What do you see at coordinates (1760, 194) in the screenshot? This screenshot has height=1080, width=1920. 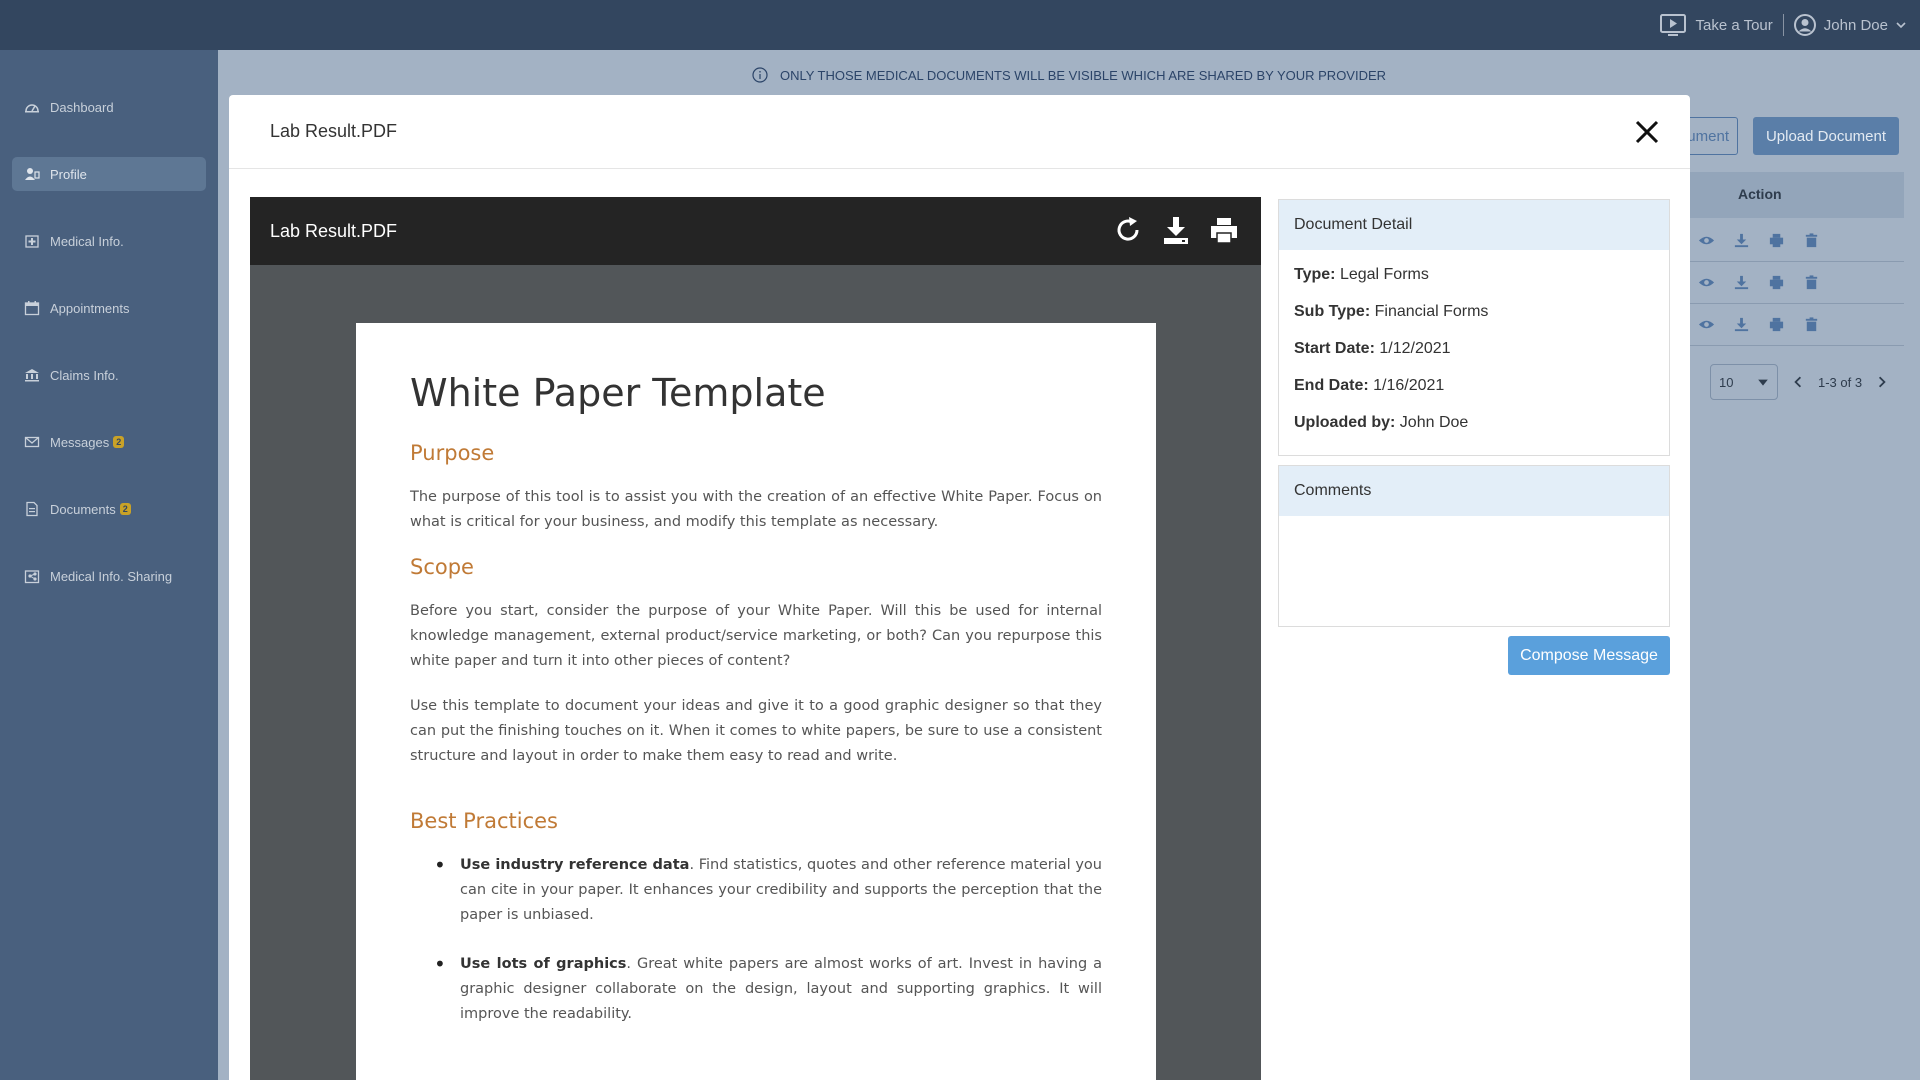 I see `action-column-header: Action` at bounding box center [1760, 194].